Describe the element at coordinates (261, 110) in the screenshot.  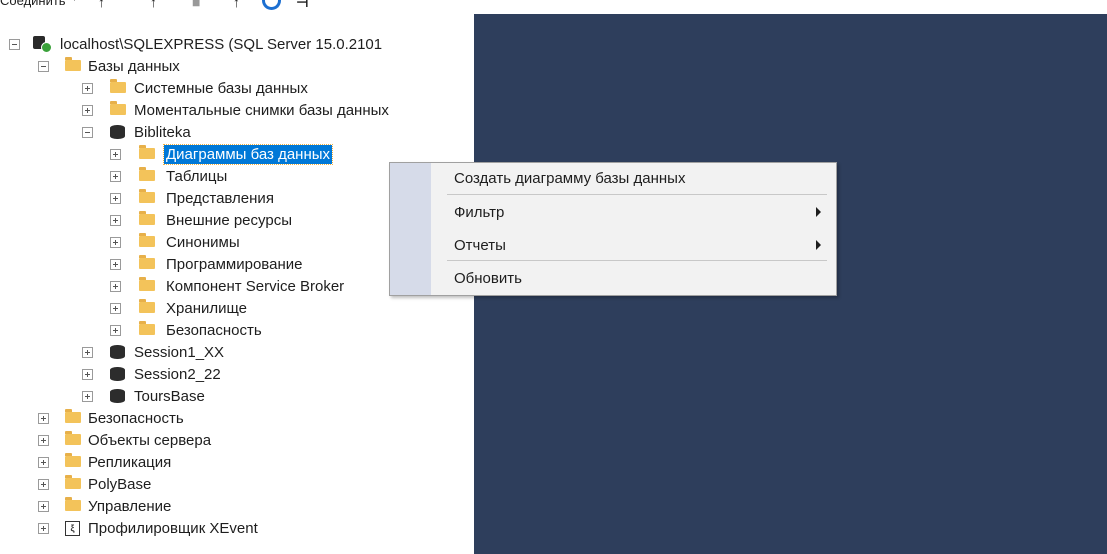
I see `tree-node-label: Моментальные снимки базы данных` at that location.